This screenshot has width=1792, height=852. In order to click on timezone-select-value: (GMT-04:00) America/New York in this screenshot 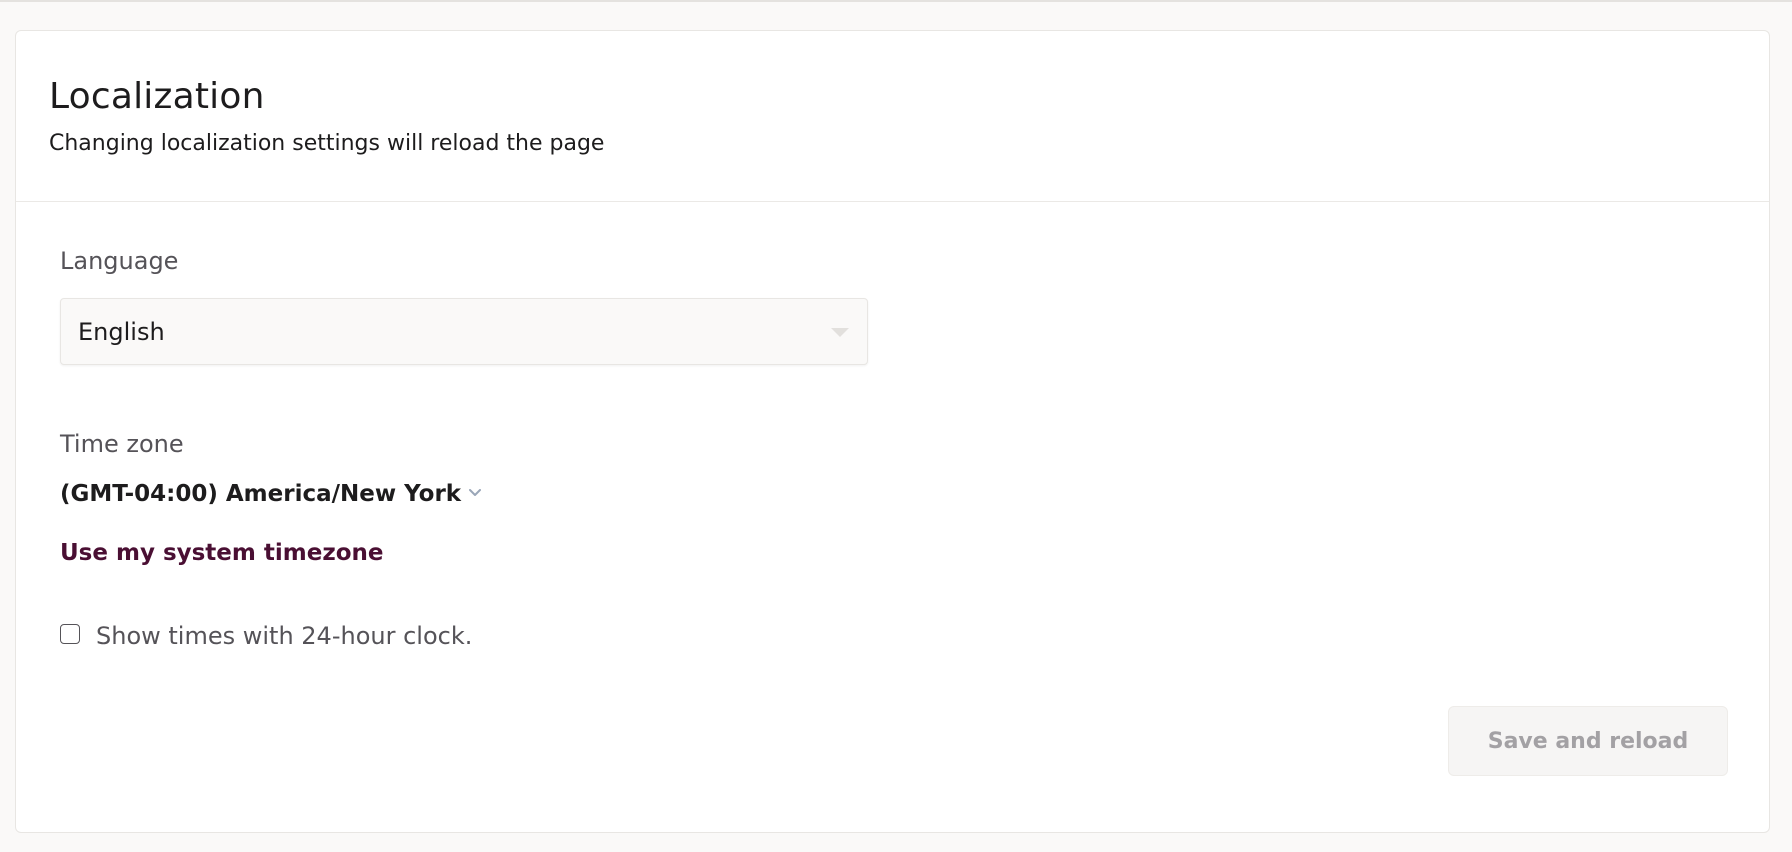, I will do `click(261, 494)`.